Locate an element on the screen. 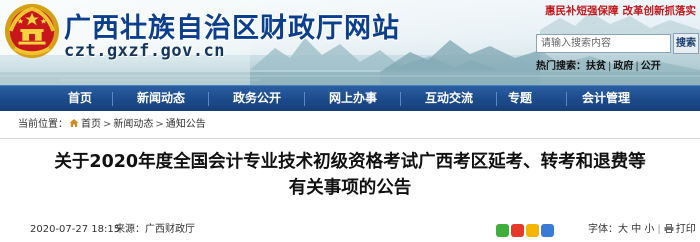 This screenshot has height=242, width=700. search-button: 搜索 is located at coordinates (686, 43).